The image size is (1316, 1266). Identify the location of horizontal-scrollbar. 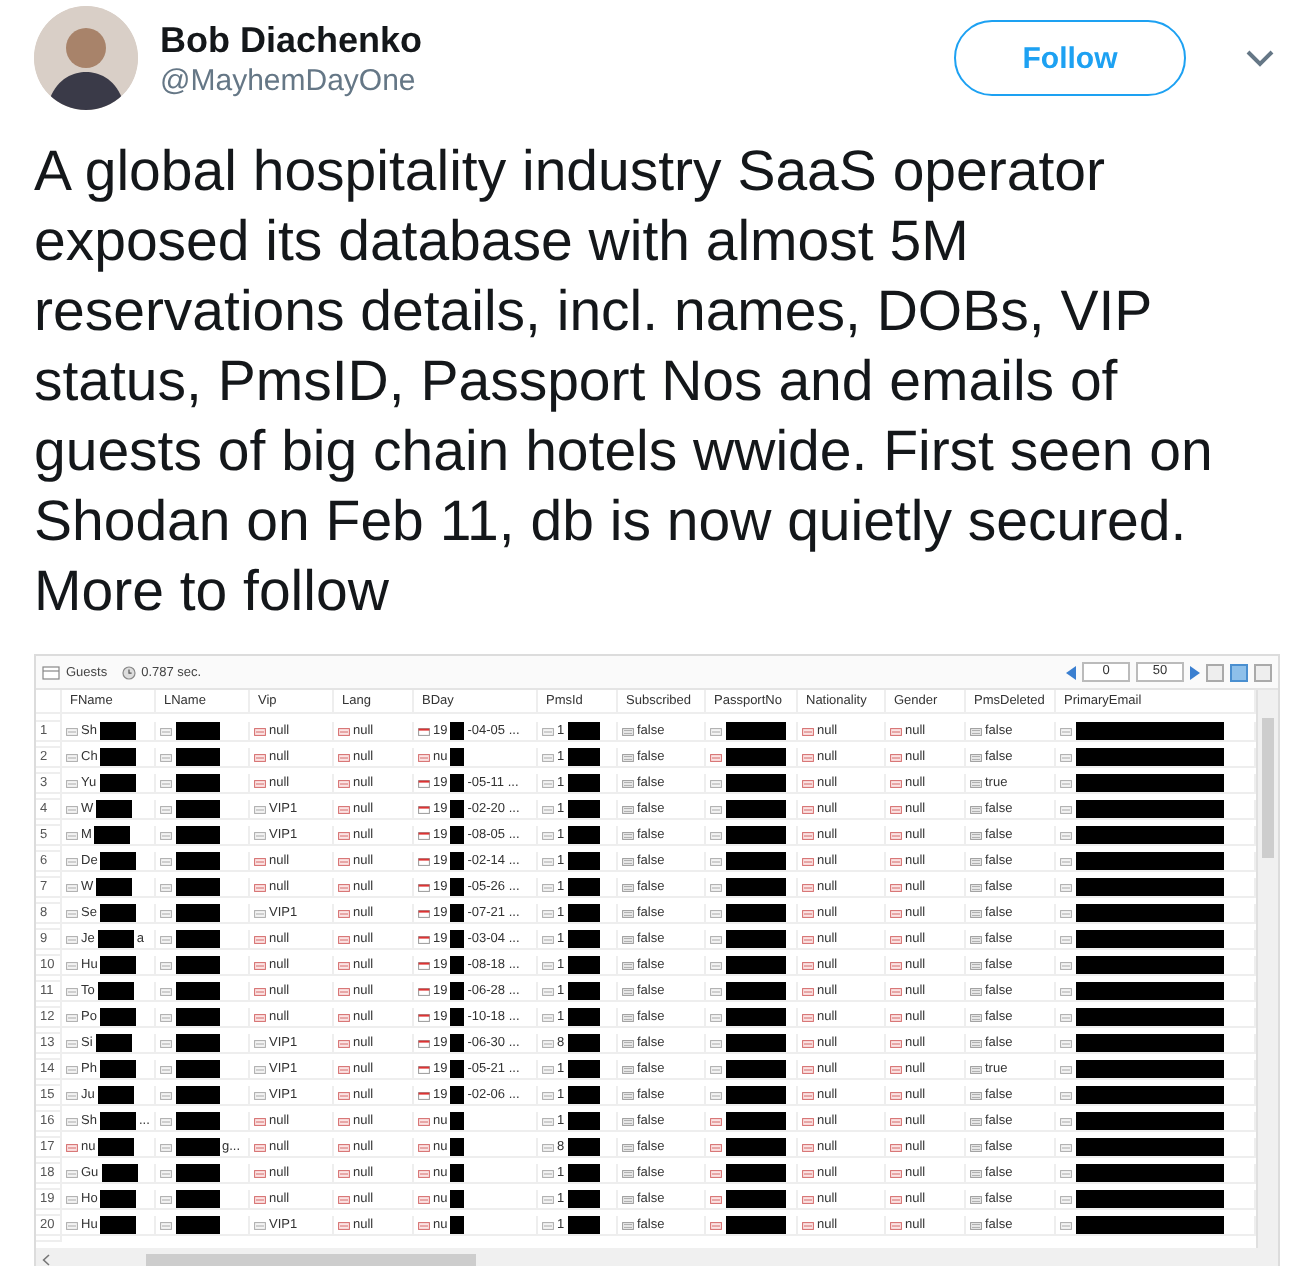
(657, 1257).